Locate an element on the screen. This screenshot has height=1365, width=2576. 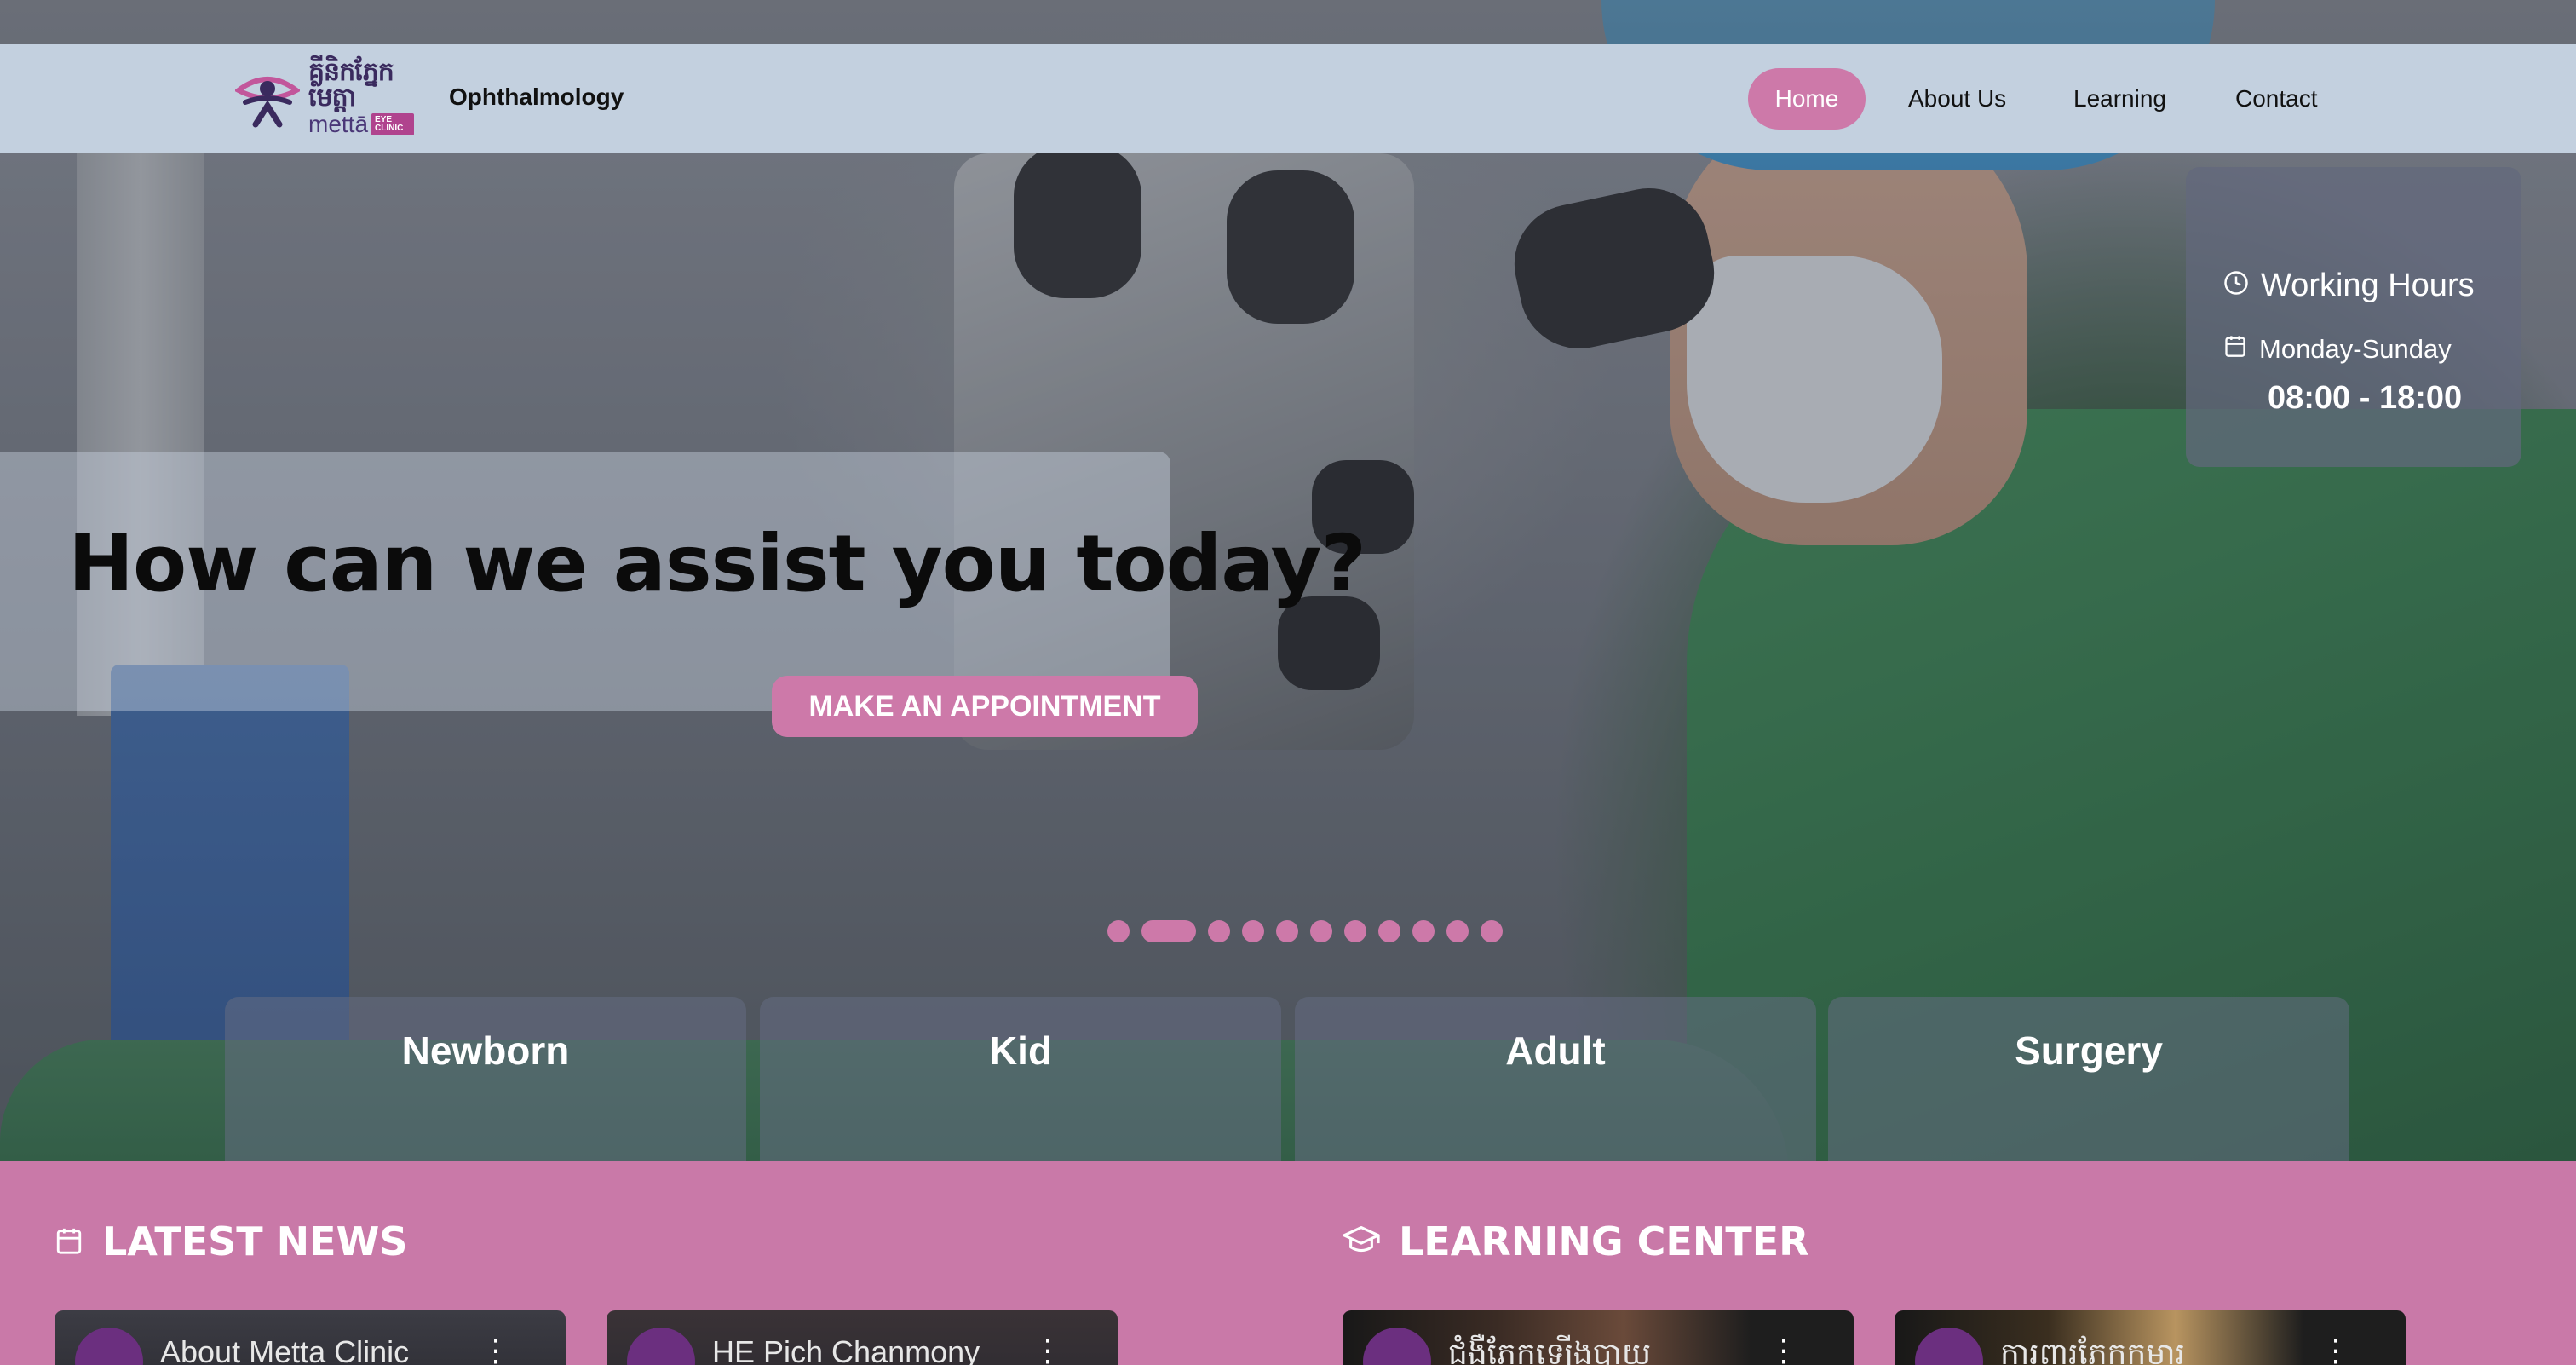
latest-news-title: LATEST NEWS is located at coordinates (255, 1241).